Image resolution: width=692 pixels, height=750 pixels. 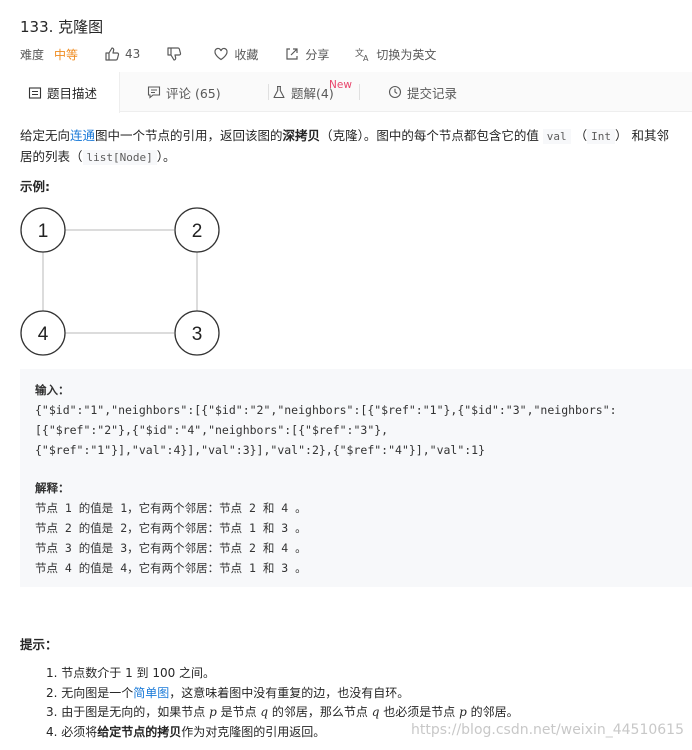 What do you see at coordinates (151, 693) in the screenshot?
I see `simple-graph-link: 简单图` at bounding box center [151, 693].